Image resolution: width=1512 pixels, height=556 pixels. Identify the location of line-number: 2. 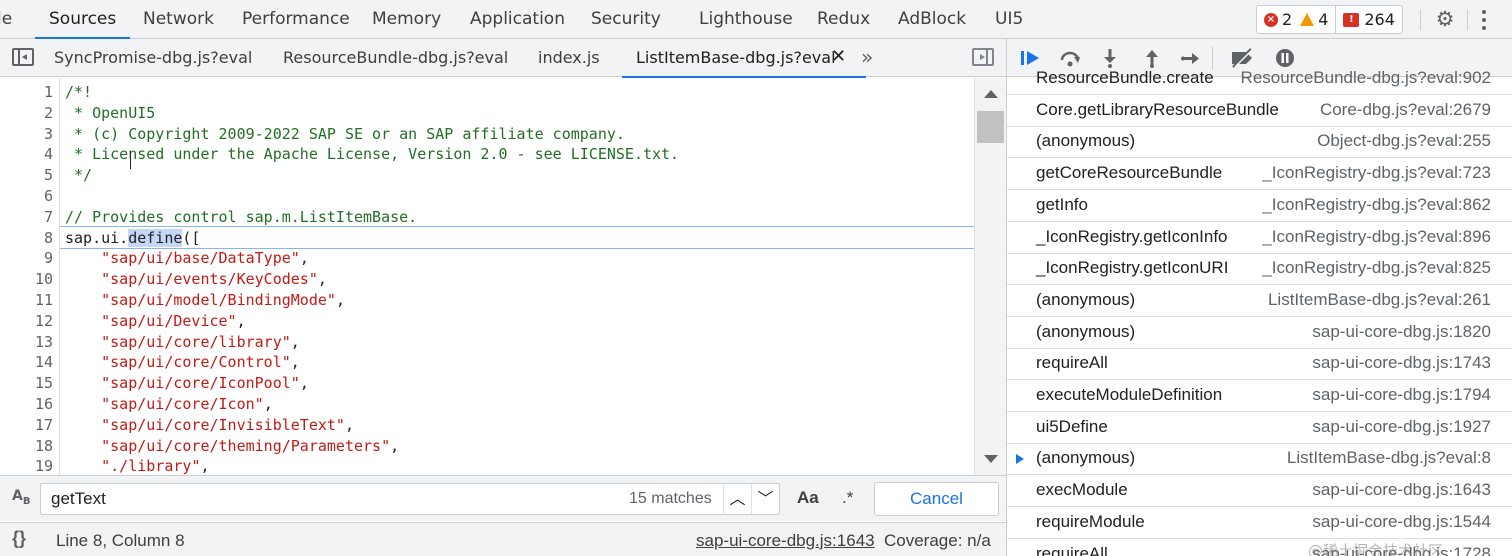
(26, 113).